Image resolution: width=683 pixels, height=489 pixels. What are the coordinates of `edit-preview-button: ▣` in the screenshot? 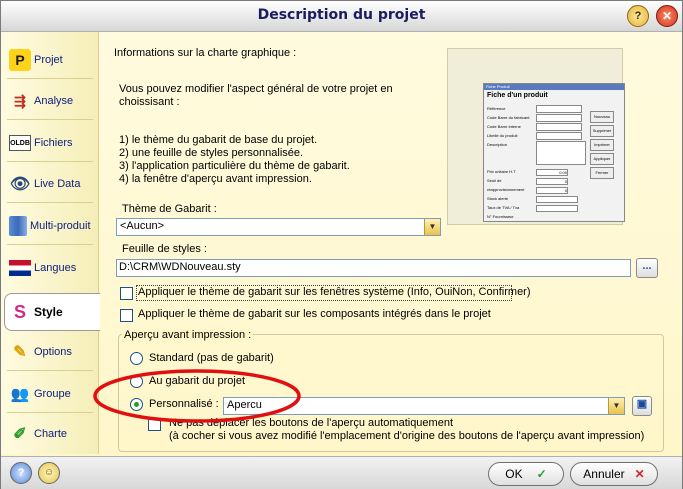 It's located at (642, 406).